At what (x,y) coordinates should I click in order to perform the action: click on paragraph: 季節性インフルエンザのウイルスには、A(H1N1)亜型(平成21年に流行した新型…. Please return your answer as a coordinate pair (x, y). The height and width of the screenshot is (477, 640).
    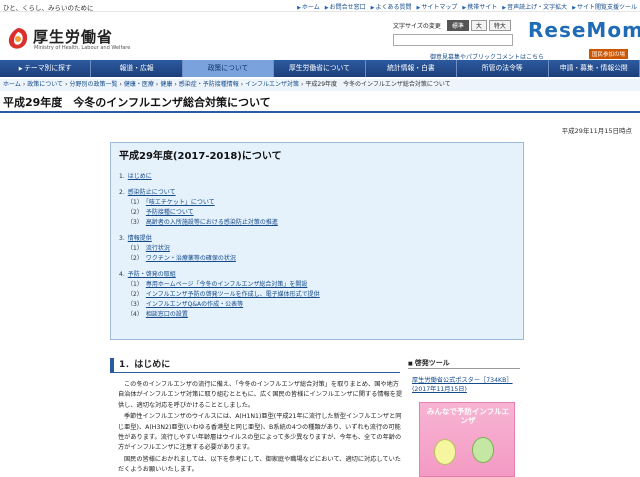
    Looking at the image, I should click on (260, 432).